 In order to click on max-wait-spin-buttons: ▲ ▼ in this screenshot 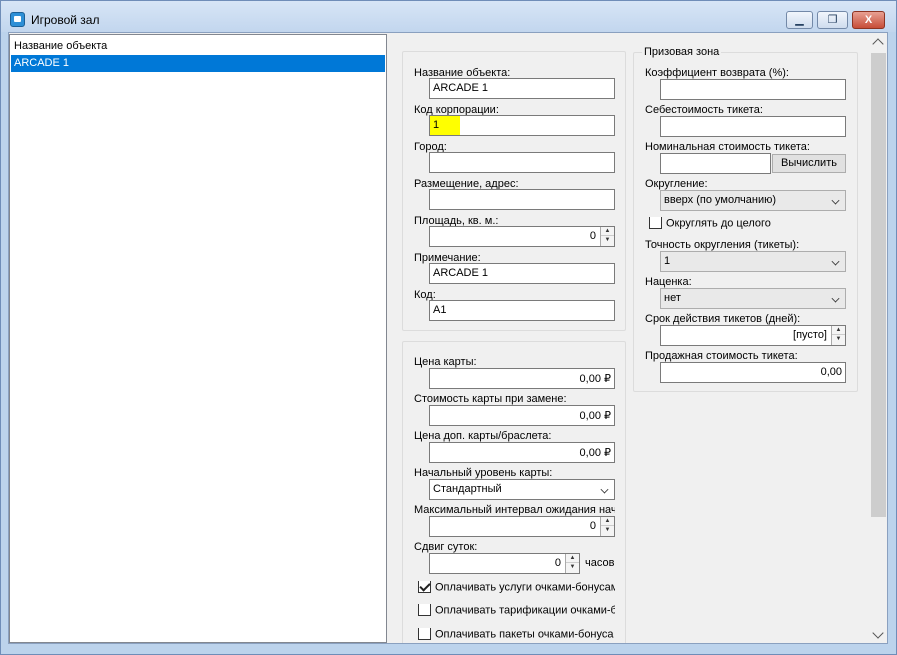, I will do `click(607, 526)`.